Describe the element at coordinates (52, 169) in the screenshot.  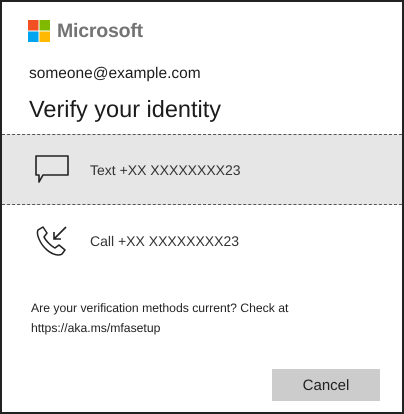
I see `chat-bubble-icon` at that location.